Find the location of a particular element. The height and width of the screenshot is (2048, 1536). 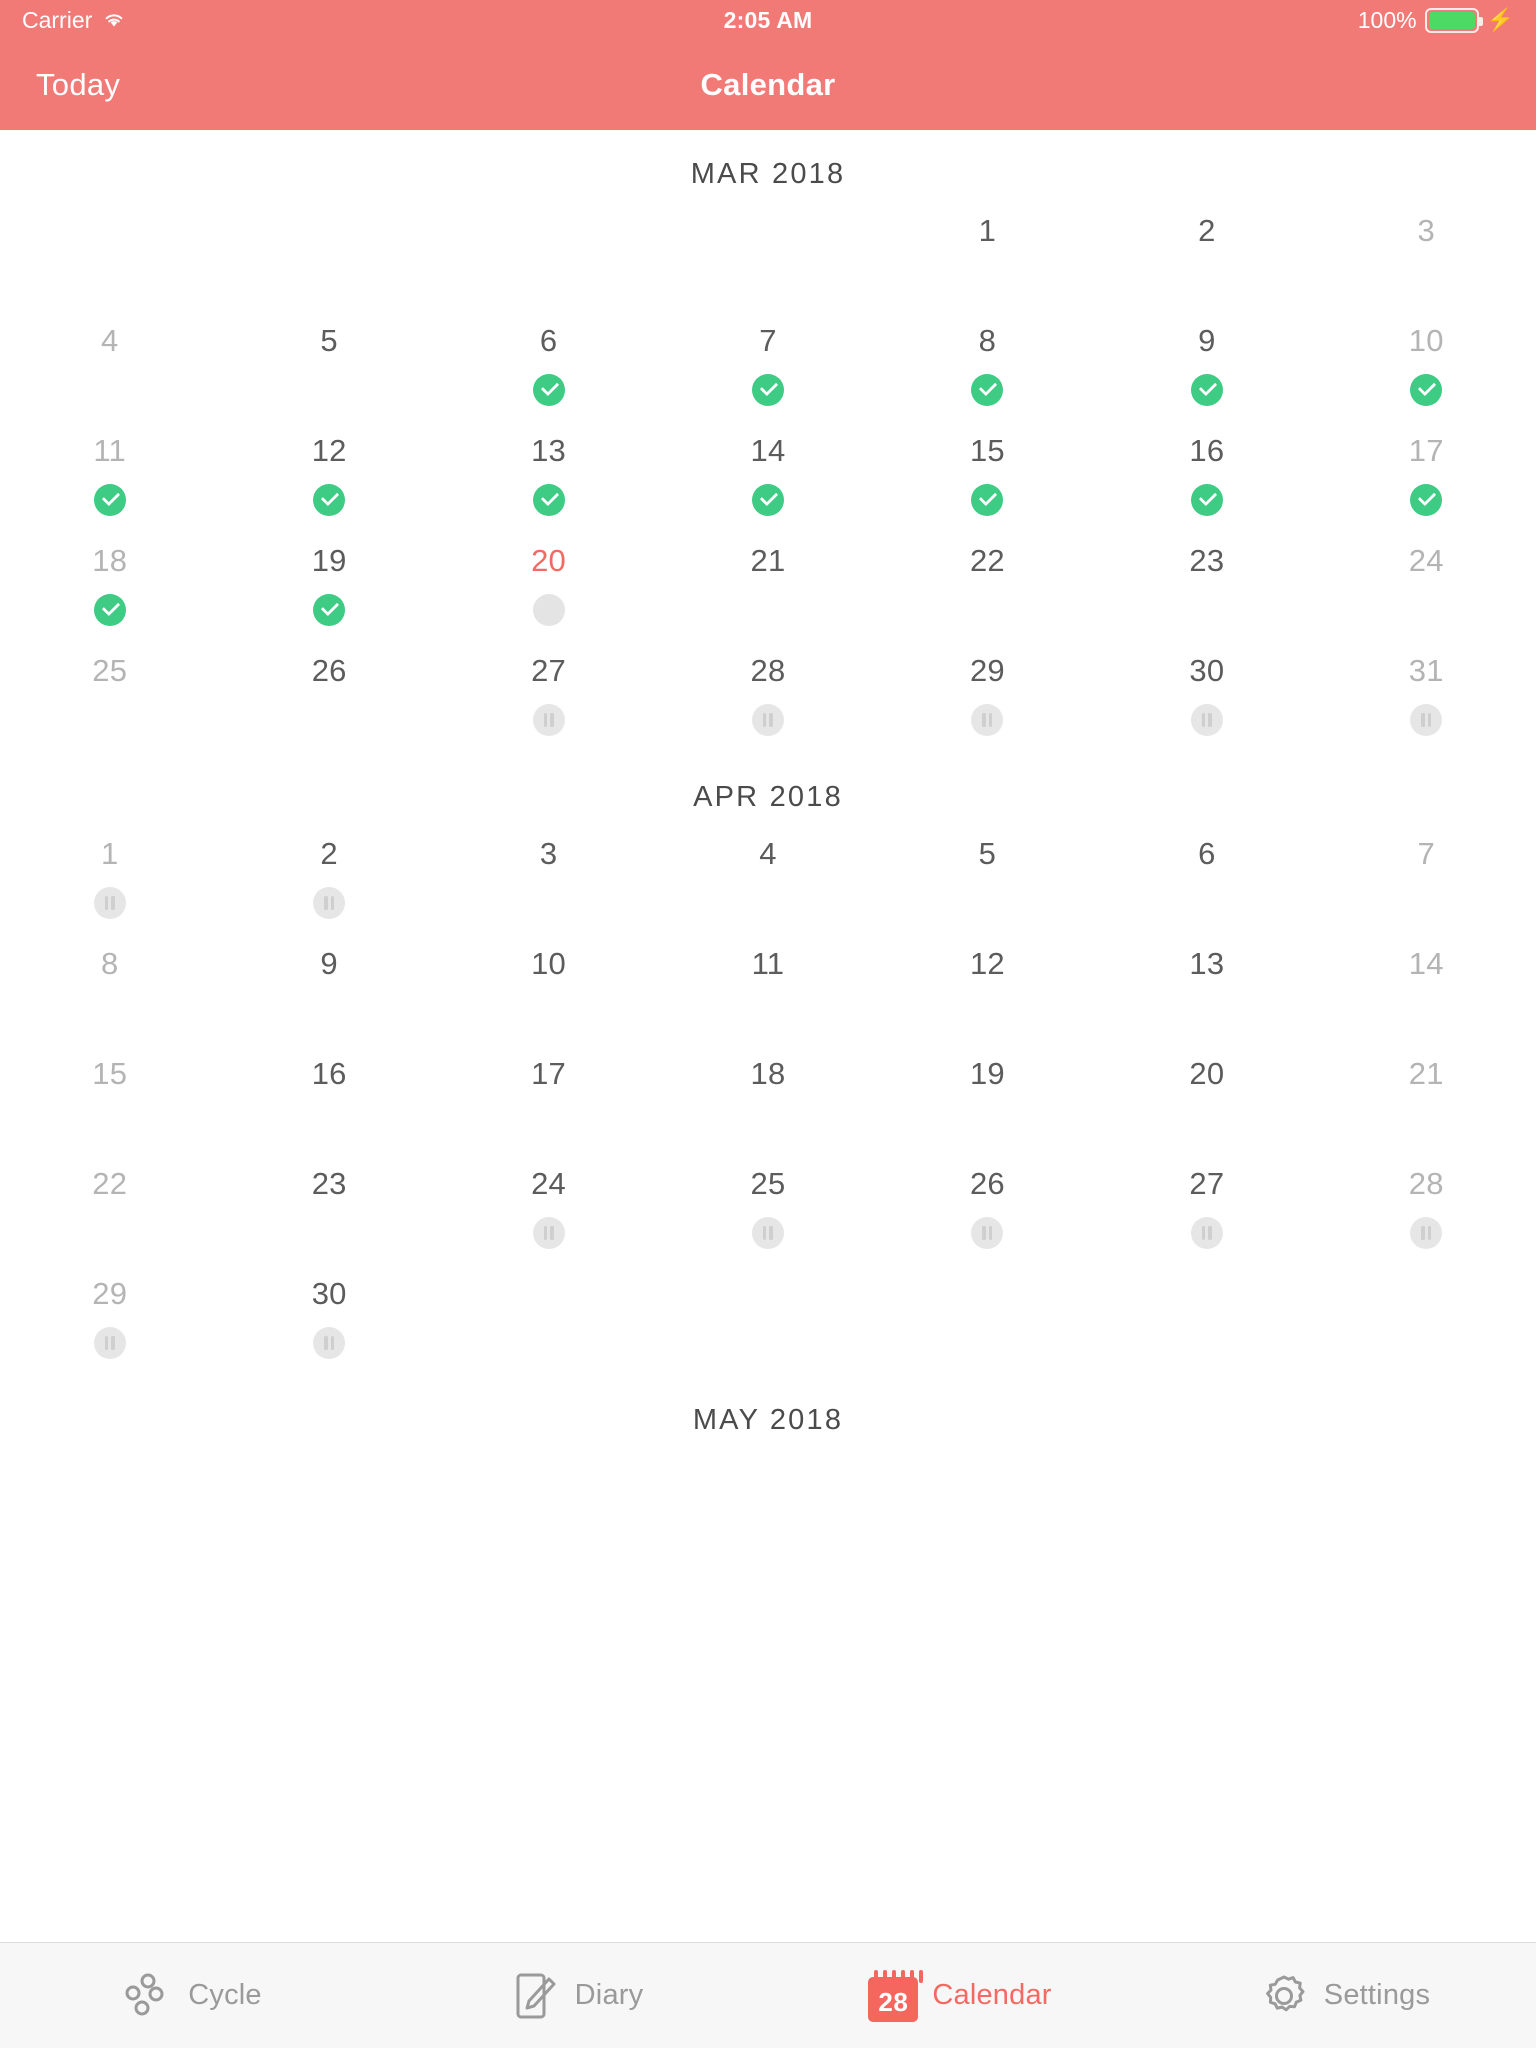

week-row: 15 16 17 18 19 20 21 is located at coordinates (768, 1095).